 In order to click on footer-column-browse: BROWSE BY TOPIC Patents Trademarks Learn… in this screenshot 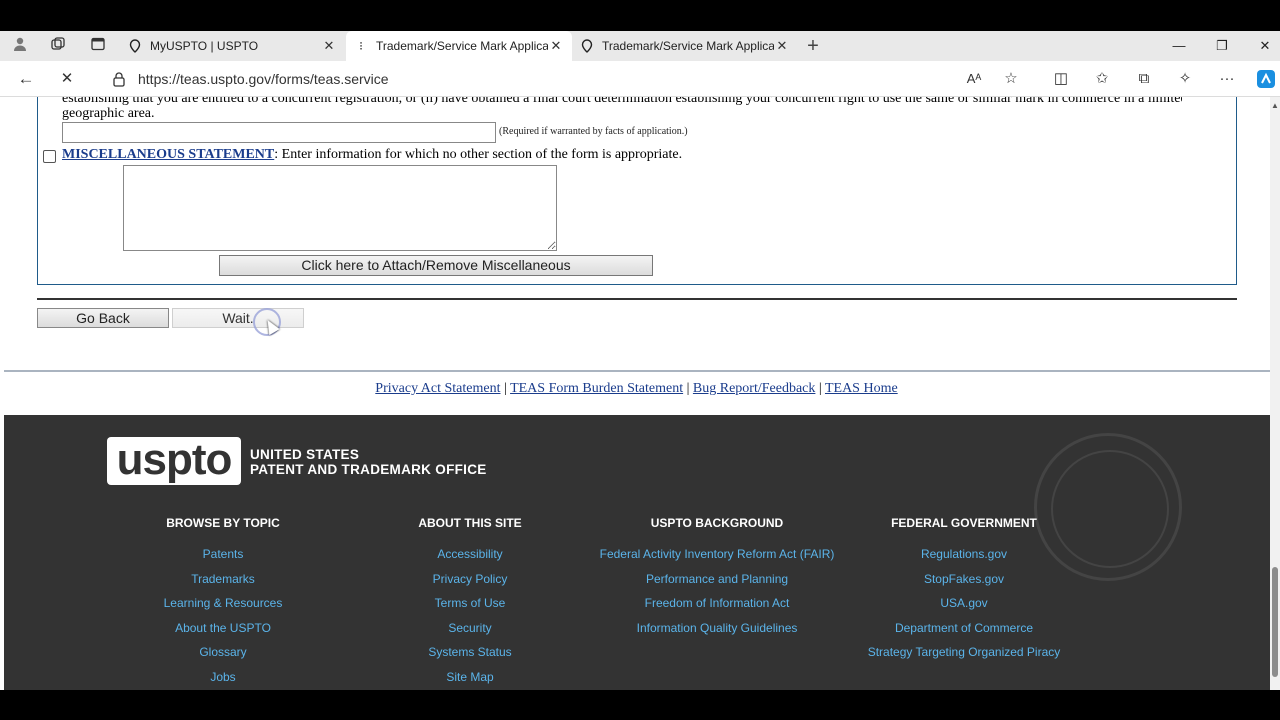, I will do `click(223, 603)`.